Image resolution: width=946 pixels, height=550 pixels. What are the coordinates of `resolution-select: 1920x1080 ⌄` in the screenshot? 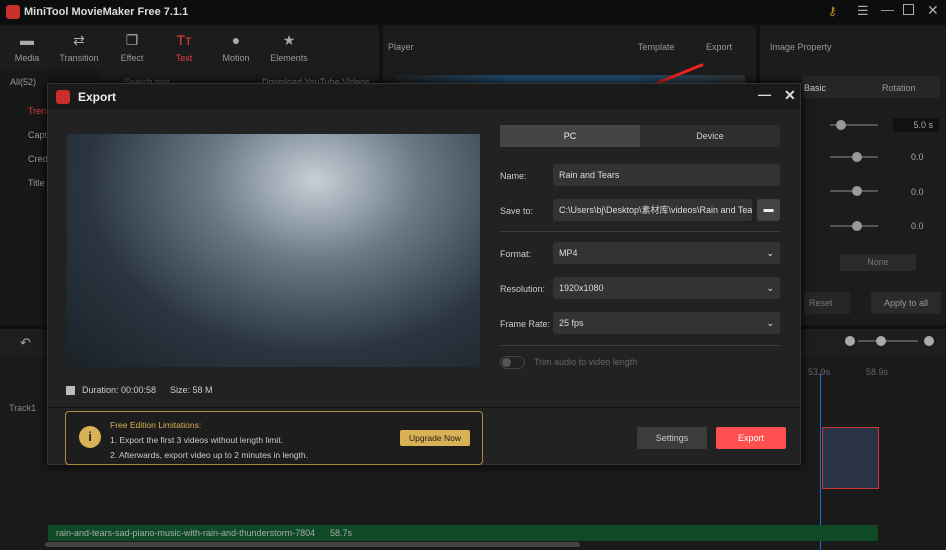 It's located at (666, 288).